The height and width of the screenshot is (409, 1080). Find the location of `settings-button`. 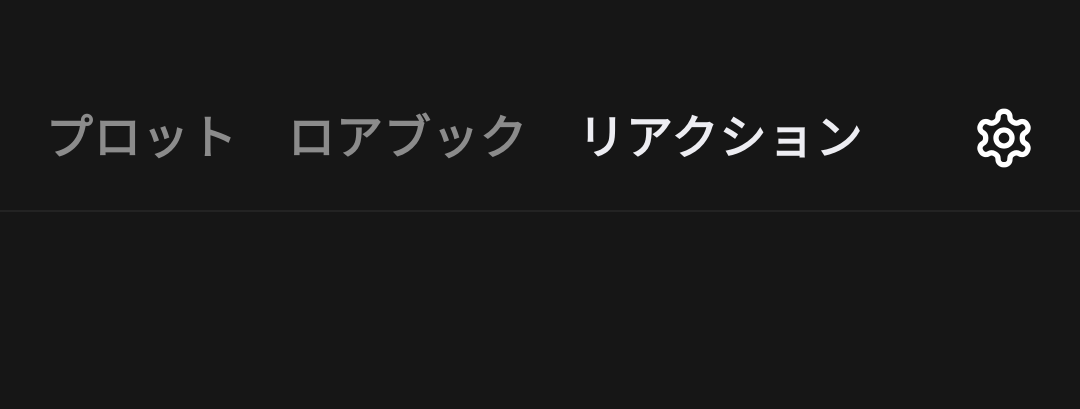

settings-button is located at coordinates (1004, 138).